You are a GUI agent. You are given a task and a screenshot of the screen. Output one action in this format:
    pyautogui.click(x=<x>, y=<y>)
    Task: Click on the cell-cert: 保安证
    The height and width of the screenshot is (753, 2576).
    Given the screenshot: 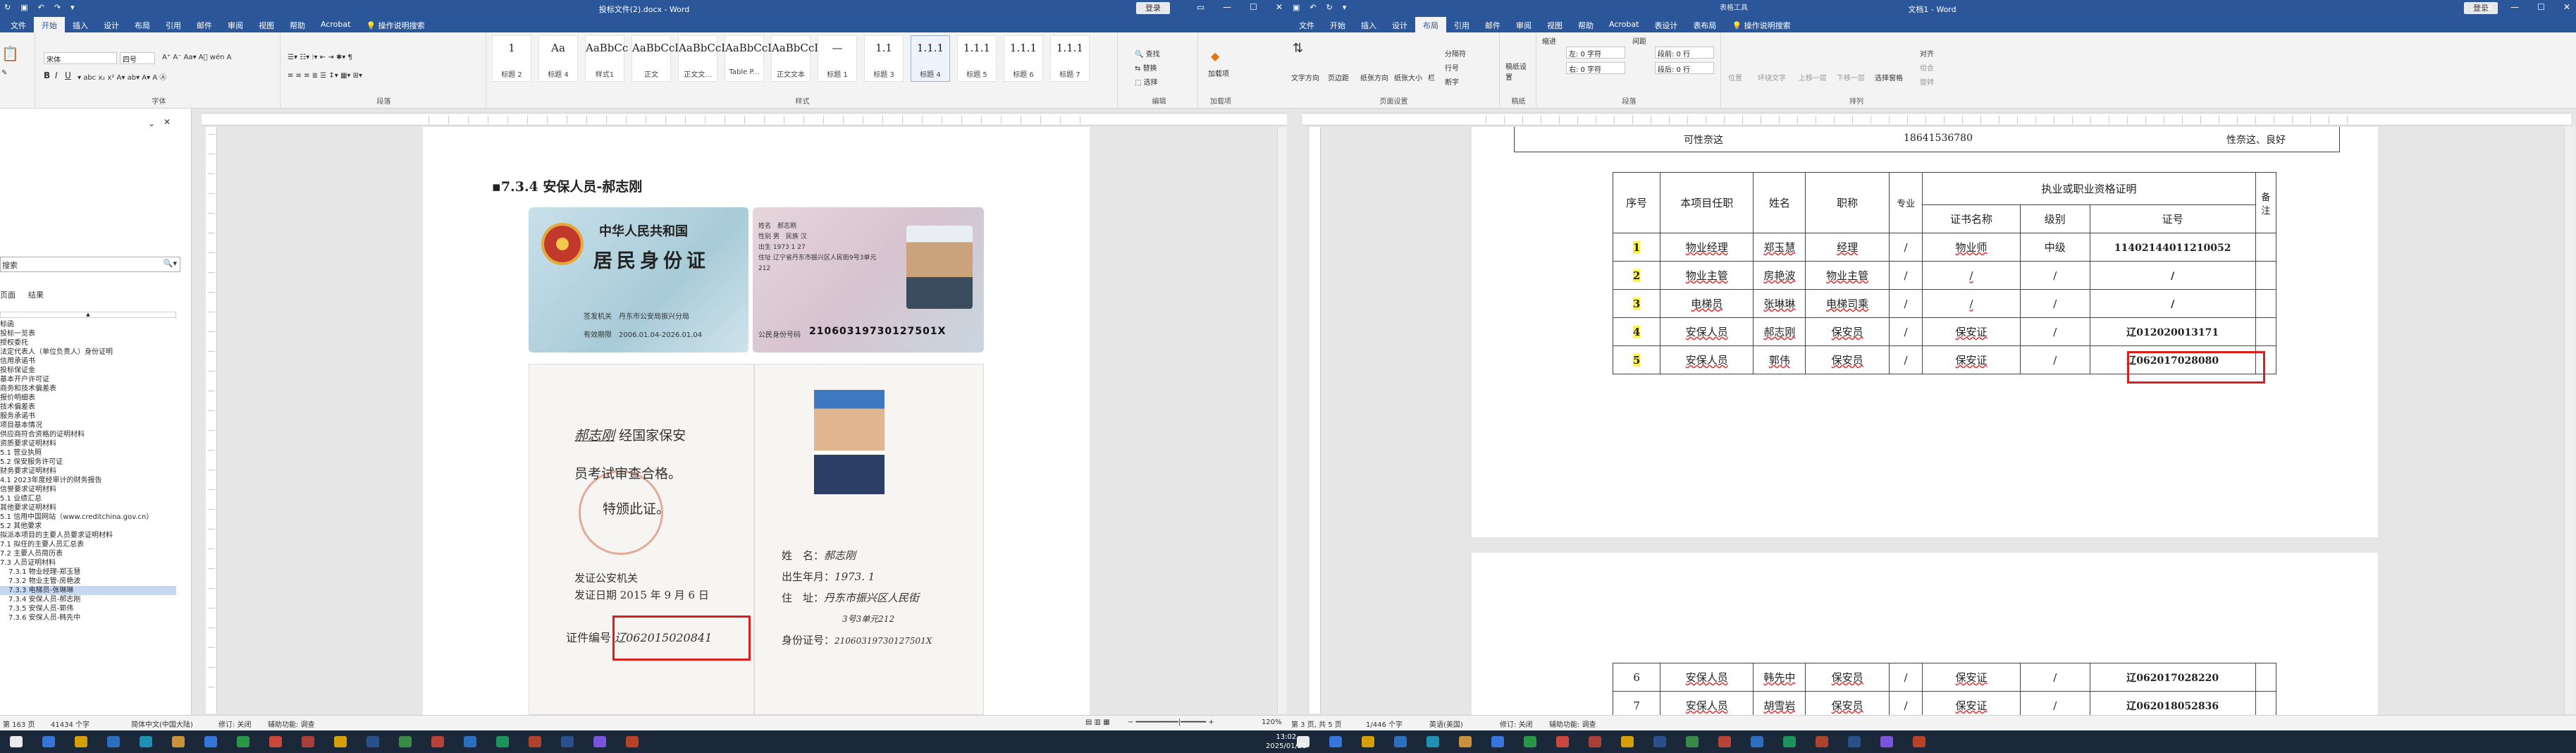 What is the action you would take?
    pyautogui.click(x=1971, y=331)
    